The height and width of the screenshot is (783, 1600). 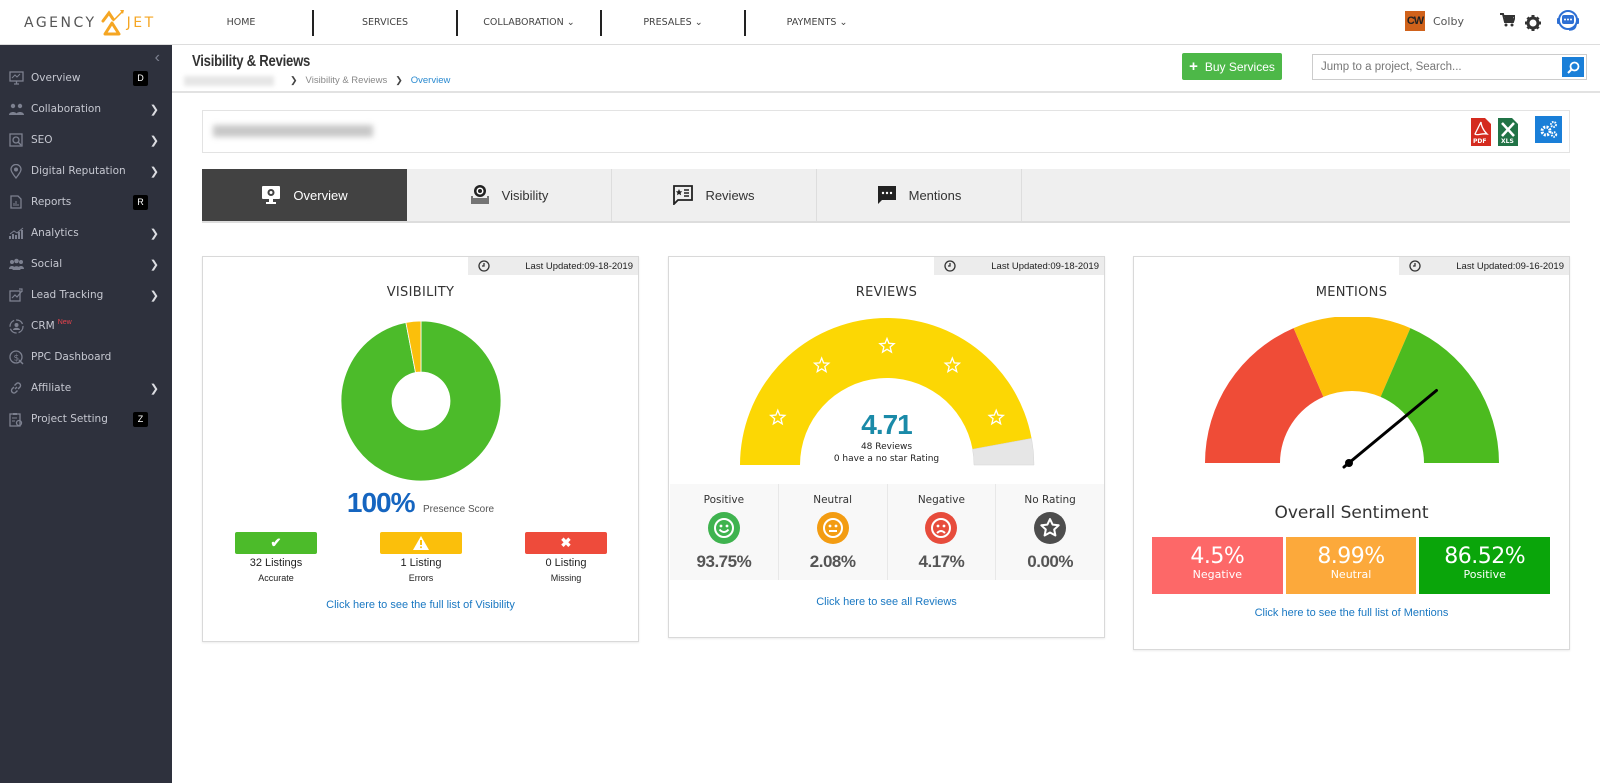 What do you see at coordinates (887, 195) in the screenshot?
I see `chat-bubble-icon` at bounding box center [887, 195].